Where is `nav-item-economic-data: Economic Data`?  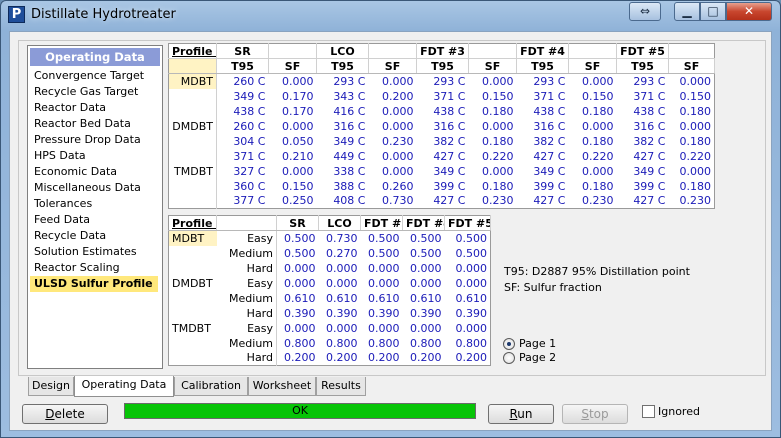 nav-item-economic-data: Economic Data is located at coordinates (95, 172).